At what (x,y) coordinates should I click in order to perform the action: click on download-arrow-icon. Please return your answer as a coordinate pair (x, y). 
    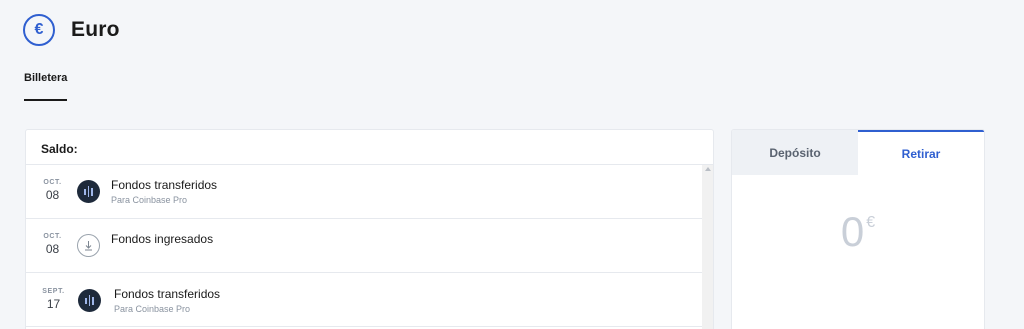
    Looking at the image, I should click on (88, 246).